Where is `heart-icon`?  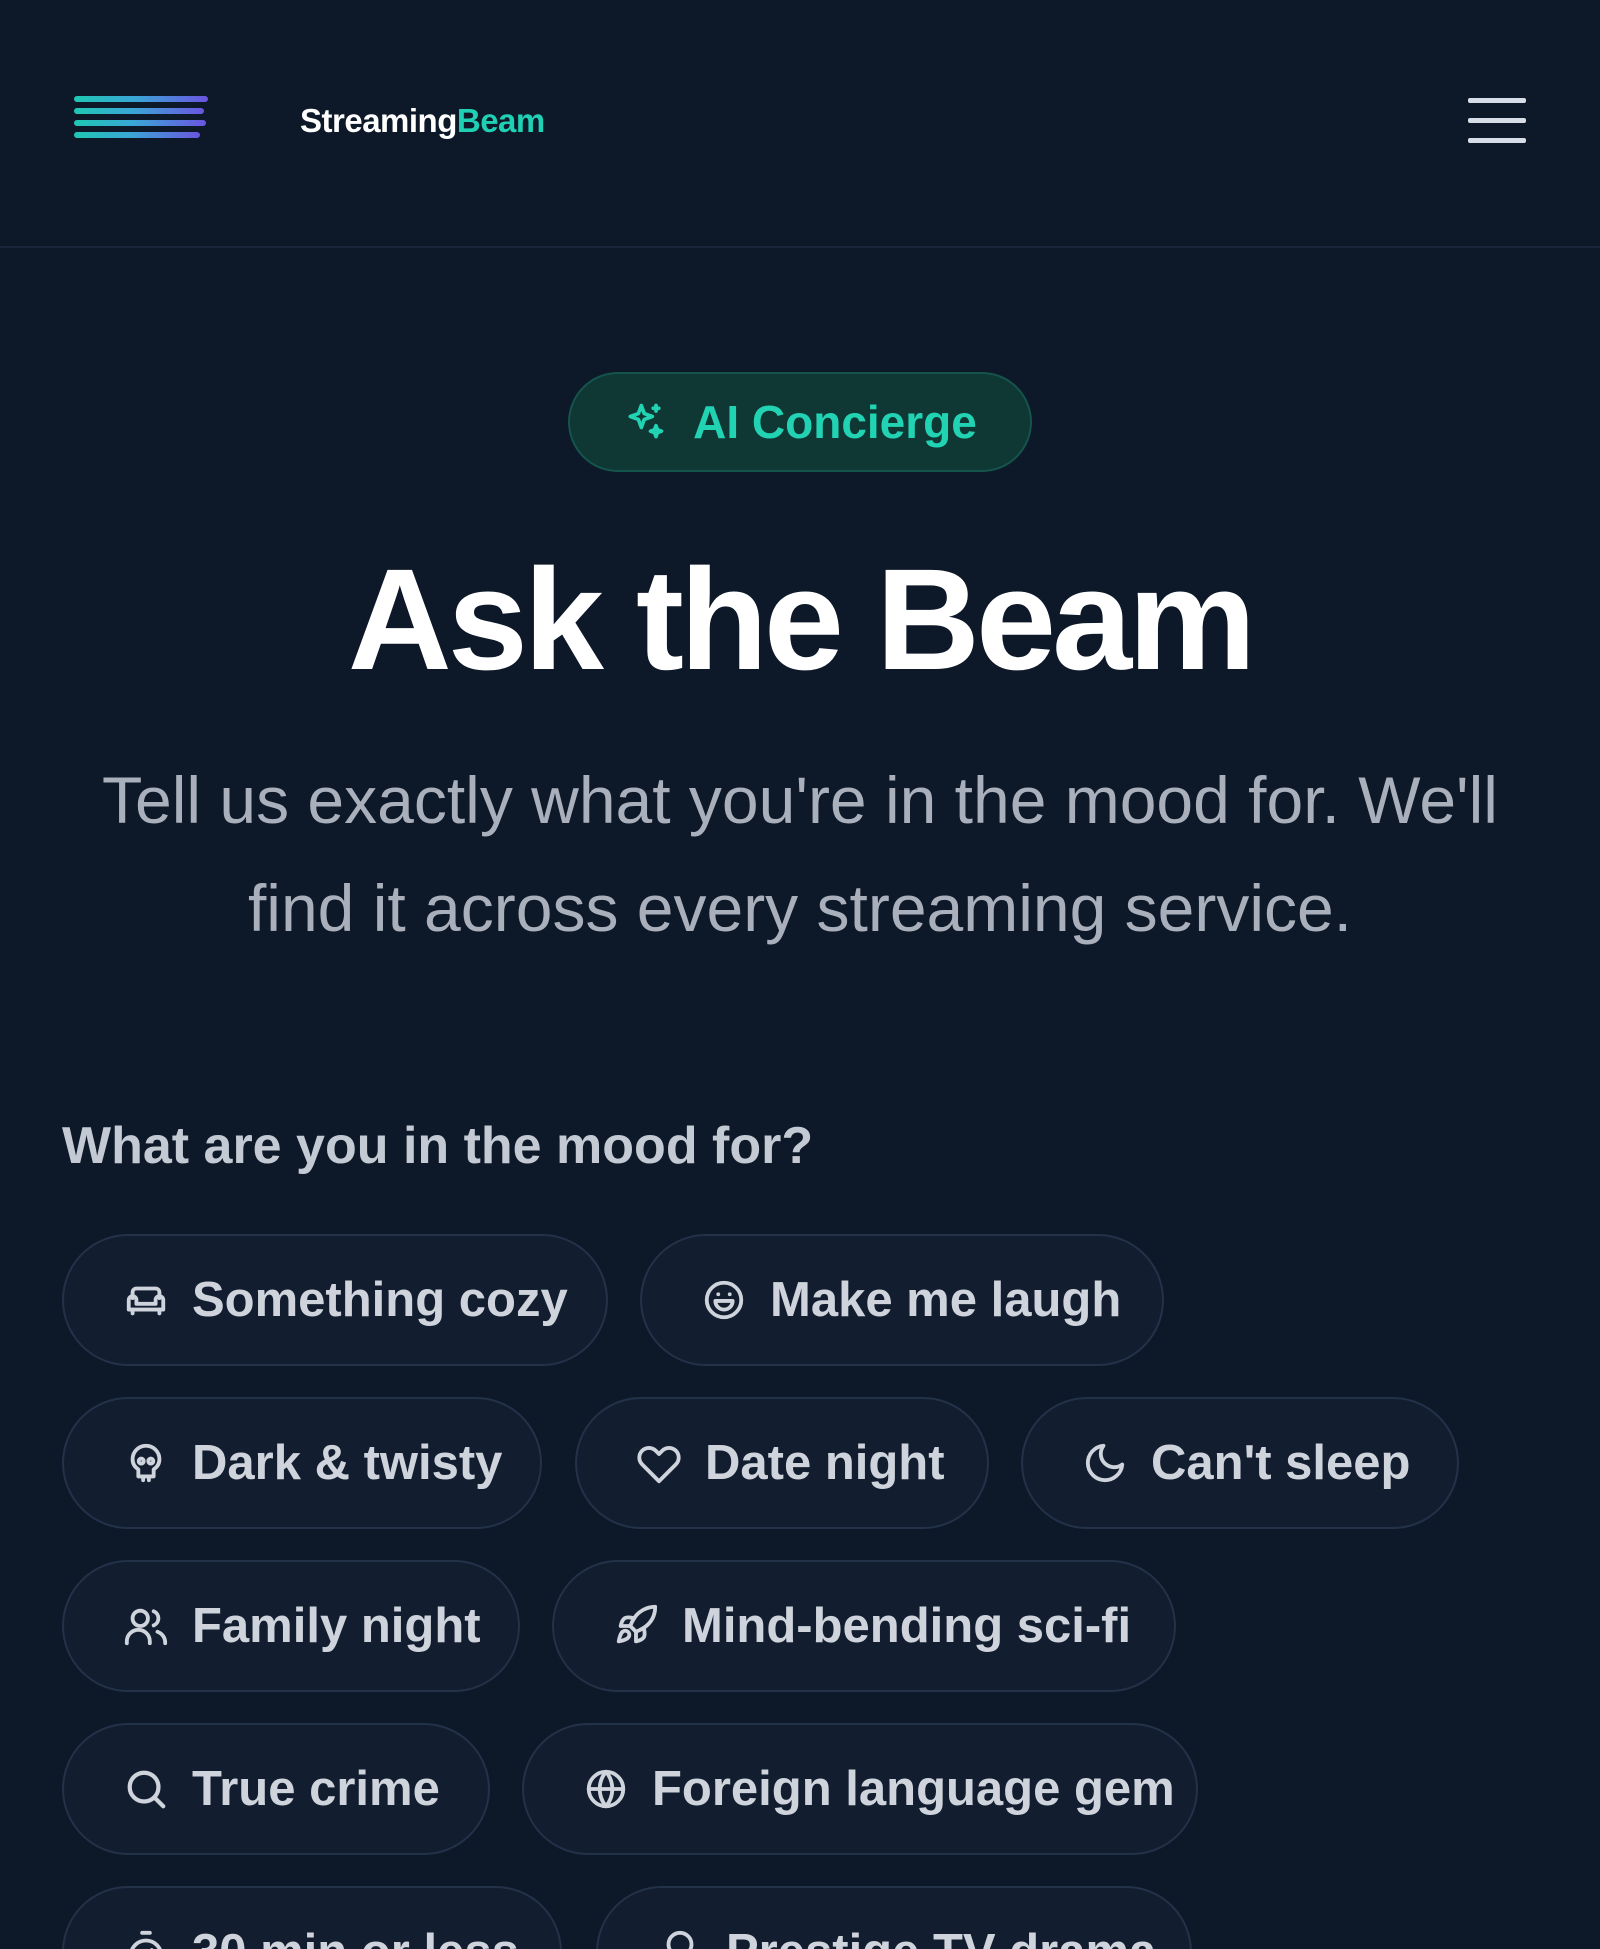 heart-icon is located at coordinates (659, 1463).